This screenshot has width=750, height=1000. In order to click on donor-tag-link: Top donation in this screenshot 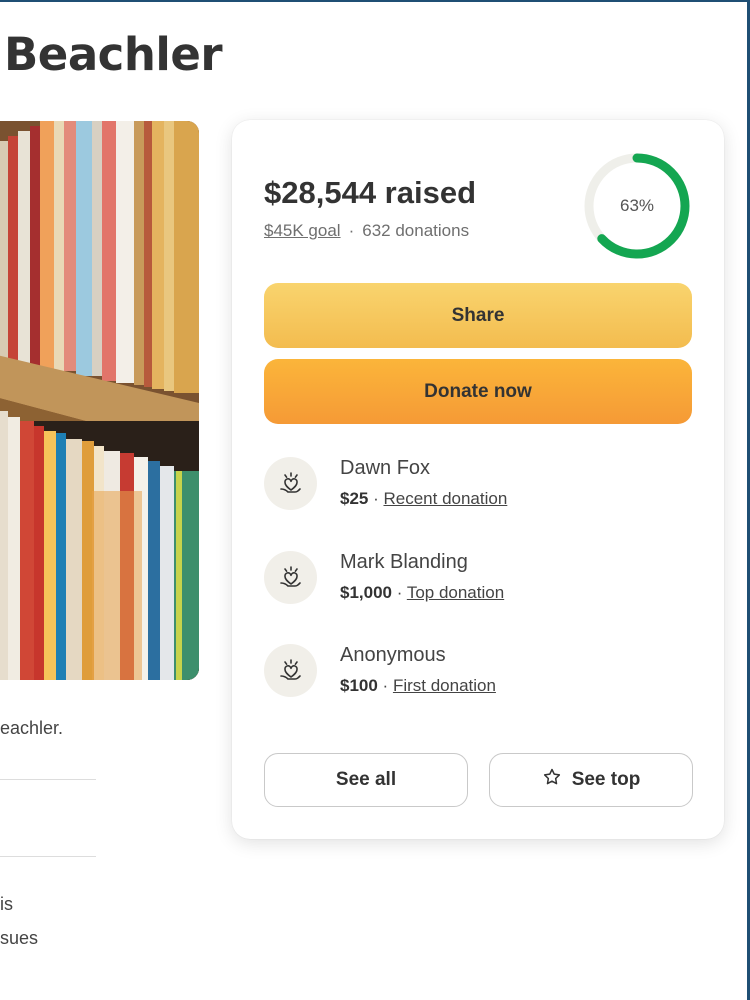, I will do `click(455, 592)`.